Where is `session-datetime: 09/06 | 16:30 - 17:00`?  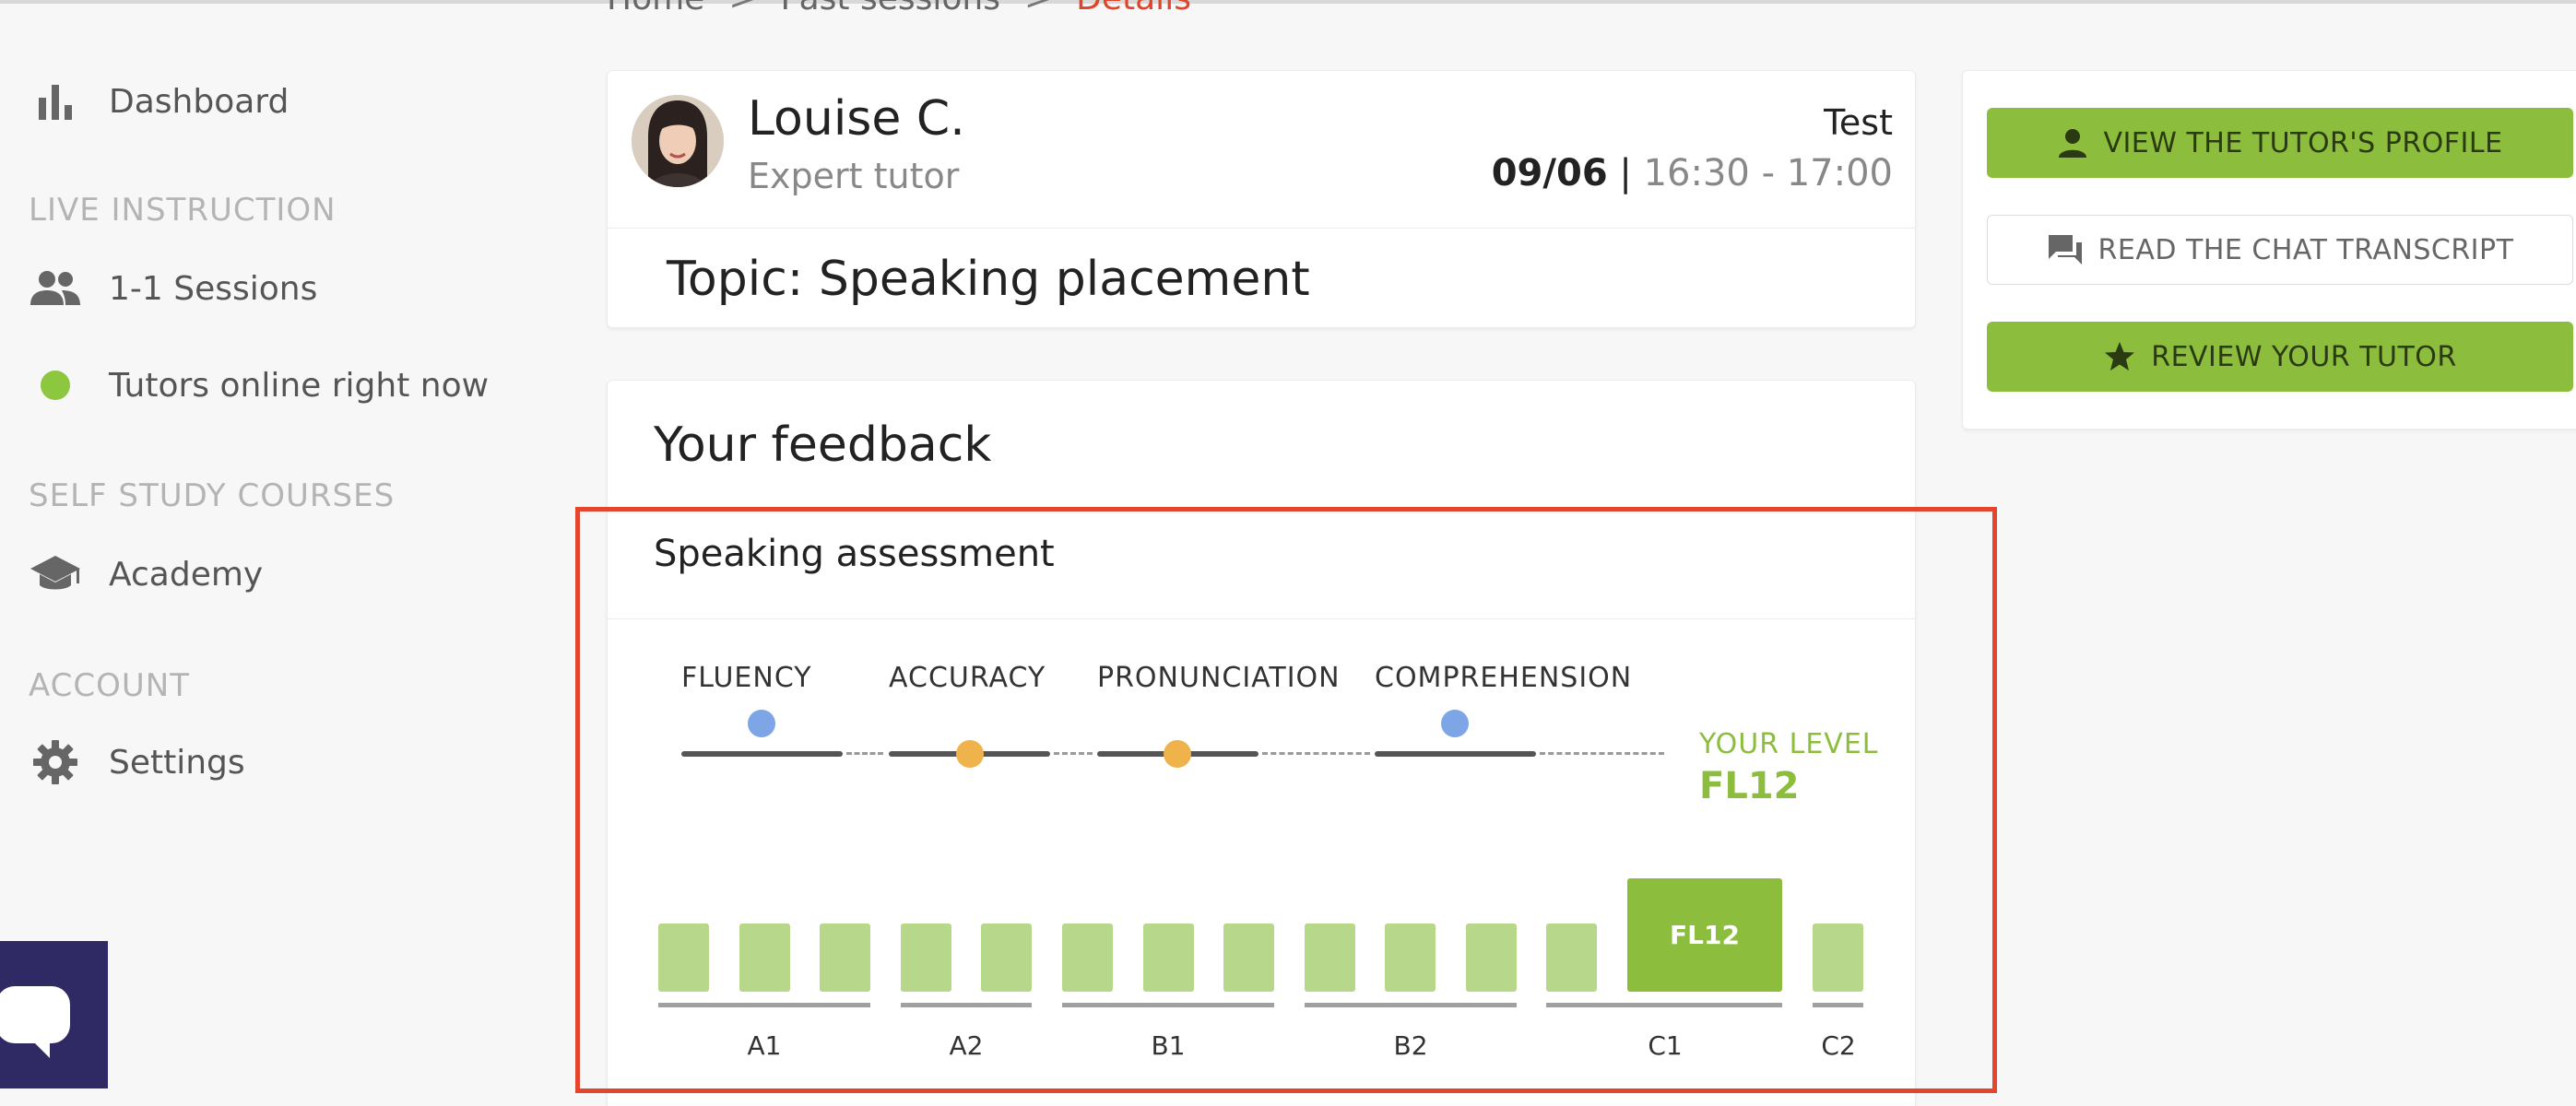 session-datetime: 09/06 | 16:30 - 17:00 is located at coordinates (1692, 173).